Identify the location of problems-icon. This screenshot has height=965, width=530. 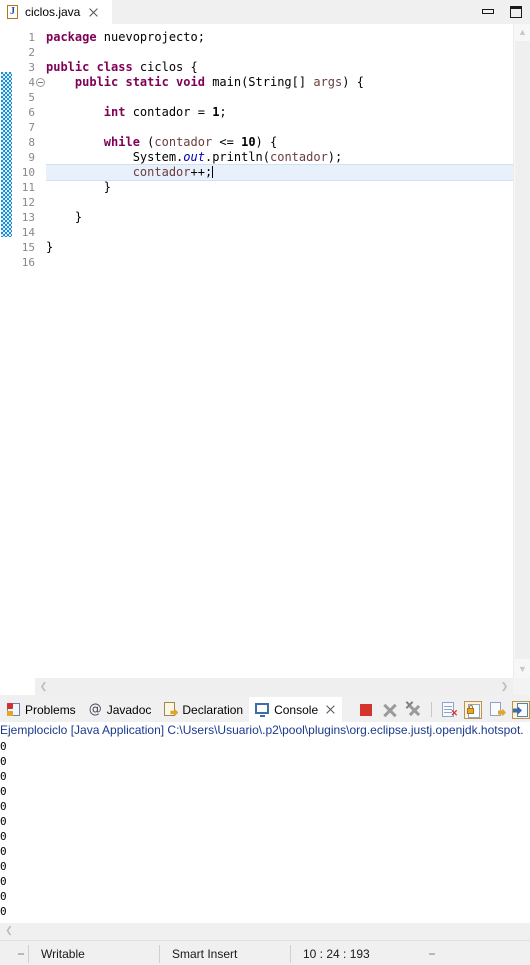
(13, 709).